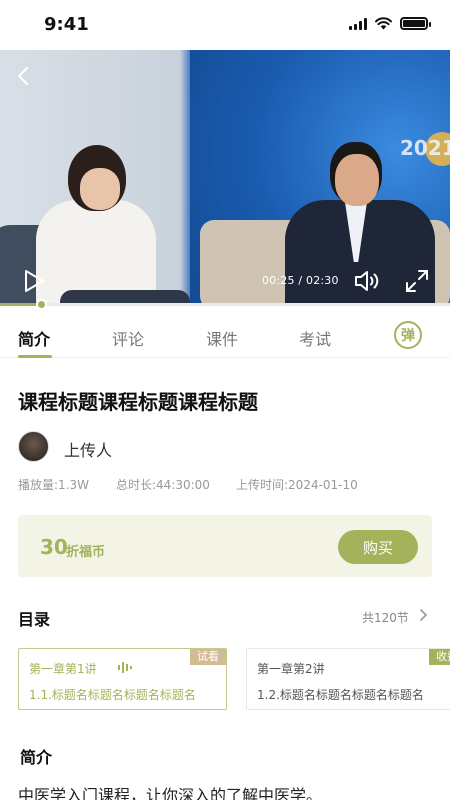 The image size is (450, 800). Describe the element at coordinates (35, 356) in the screenshot. I see `tab-active-indicator` at that location.